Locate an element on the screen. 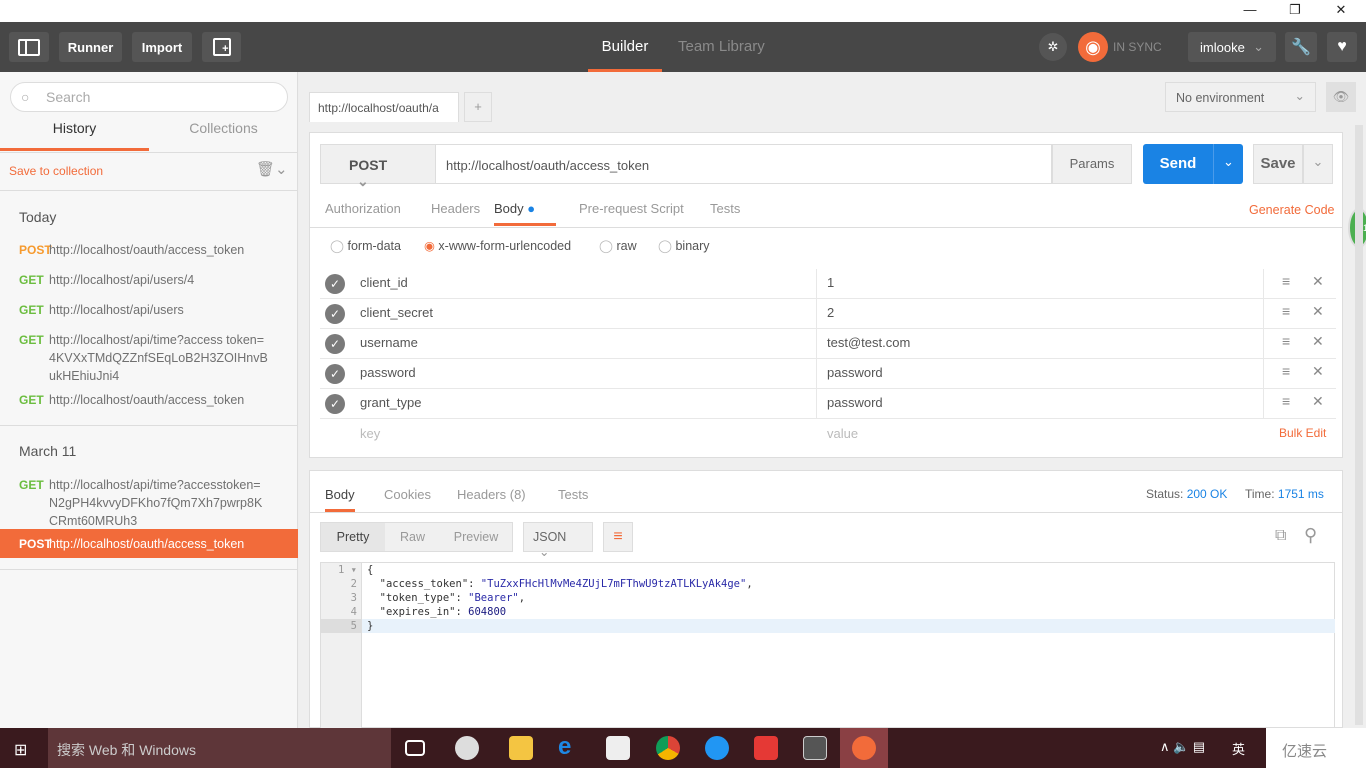 This screenshot has width=1366, height=768. param-value: test@test.com is located at coordinates (868, 342).